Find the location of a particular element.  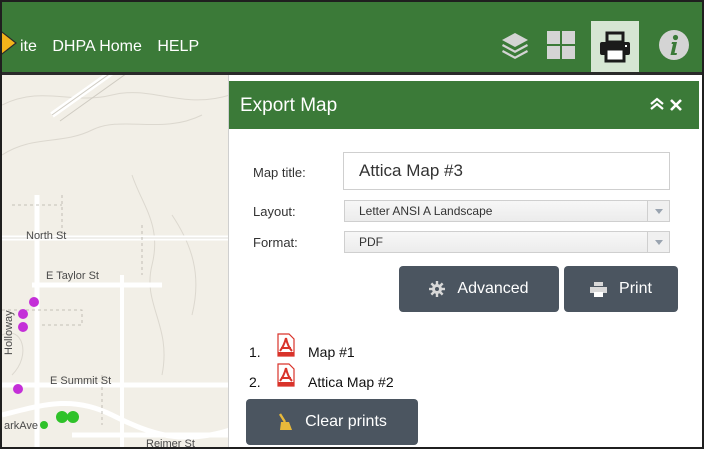

panel-header: Export Map is located at coordinates (464, 105).